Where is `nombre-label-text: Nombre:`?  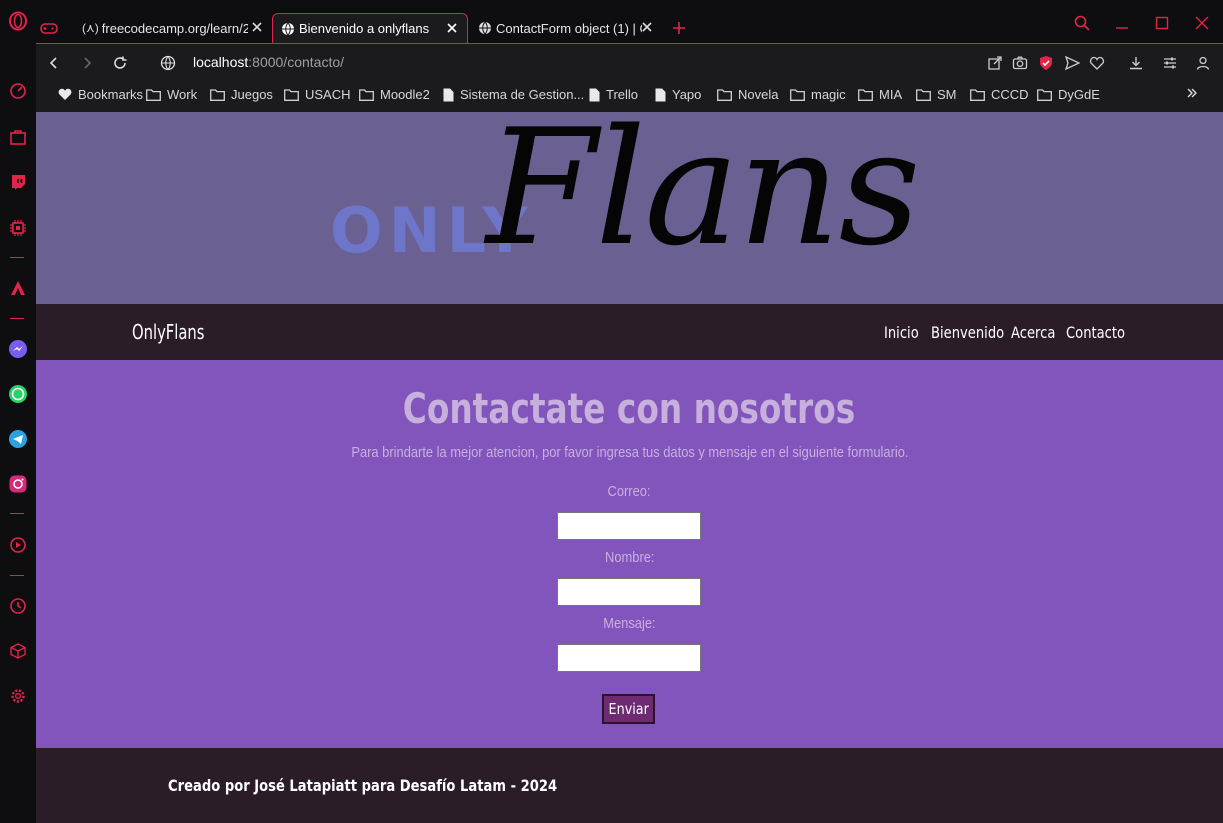
nombre-label-text: Nombre: is located at coordinates (629, 557).